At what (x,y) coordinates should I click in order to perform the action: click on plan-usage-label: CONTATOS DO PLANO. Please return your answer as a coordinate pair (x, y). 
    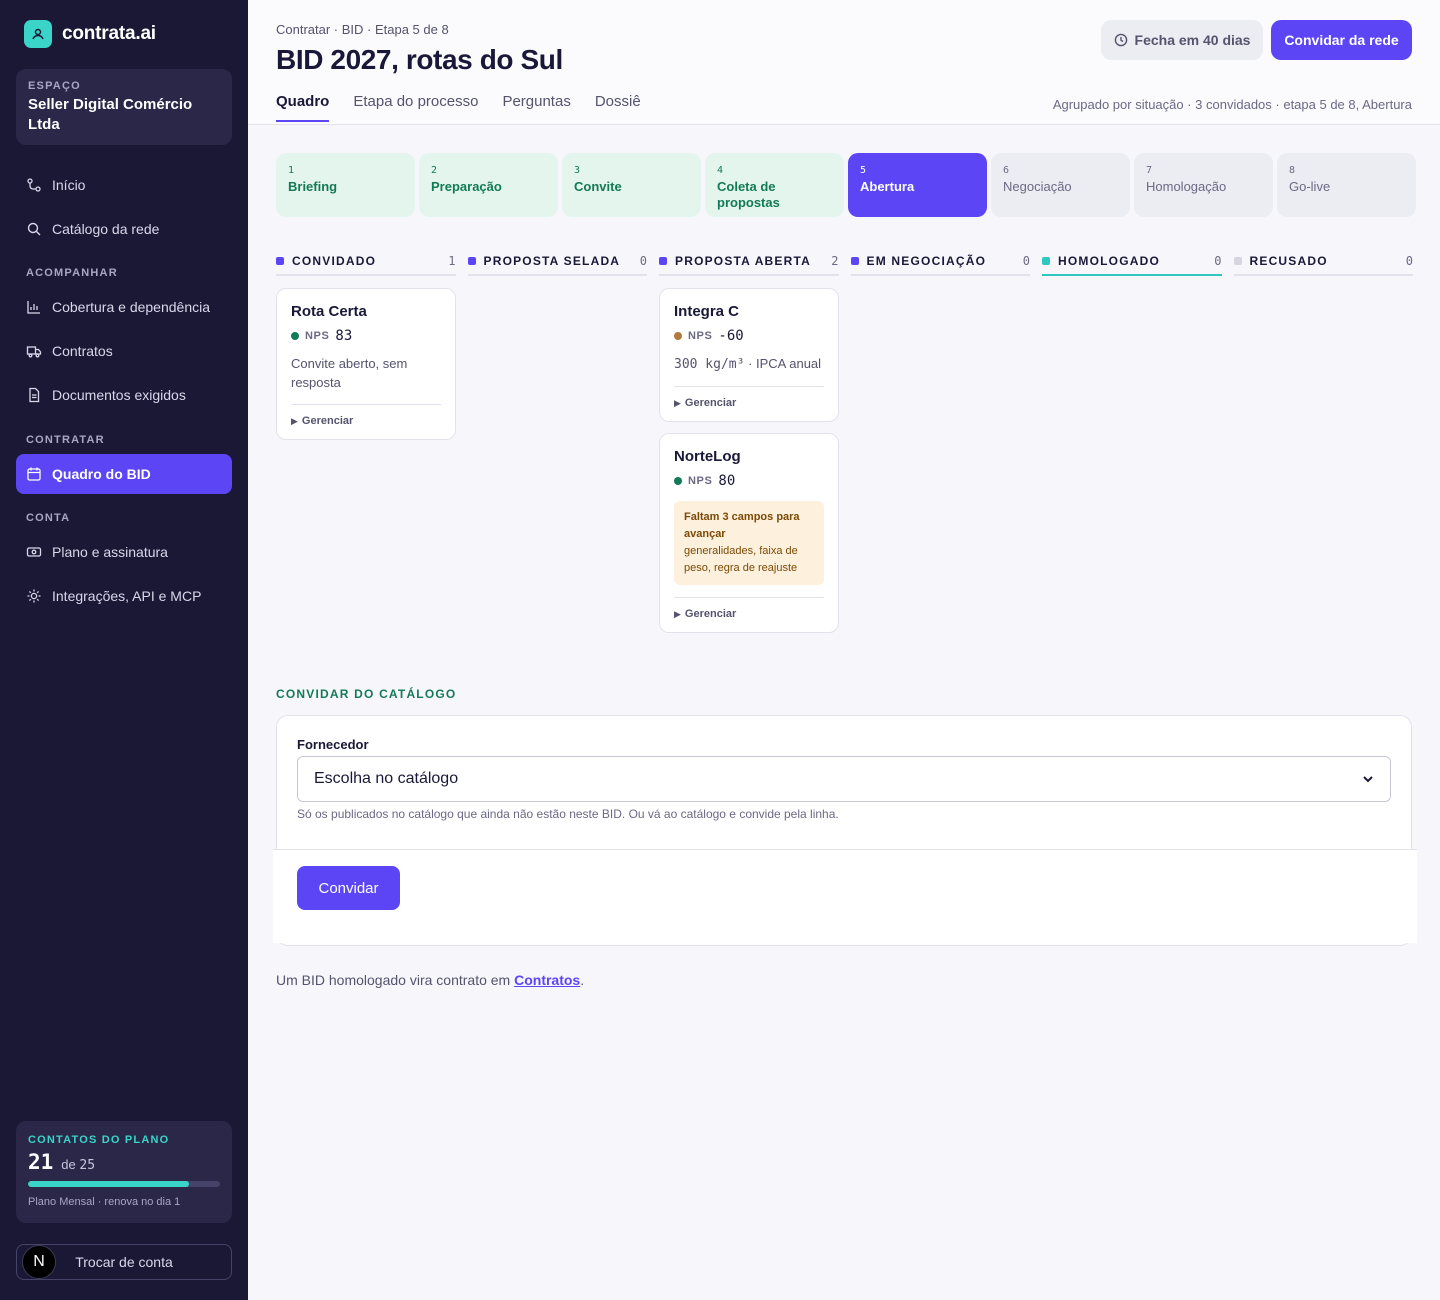
    Looking at the image, I should click on (99, 1140).